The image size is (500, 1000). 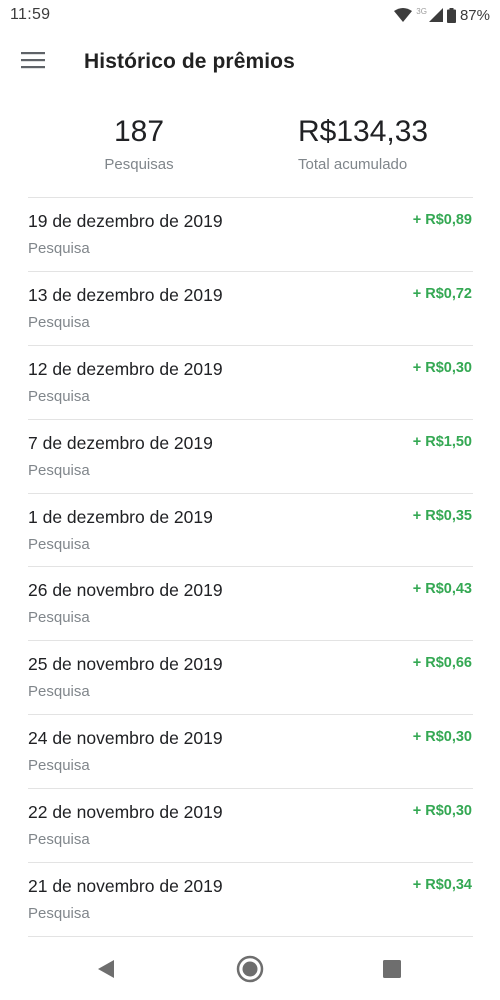 What do you see at coordinates (250, 15) in the screenshot?
I see `status-bar: 11:59 3G 87%` at bounding box center [250, 15].